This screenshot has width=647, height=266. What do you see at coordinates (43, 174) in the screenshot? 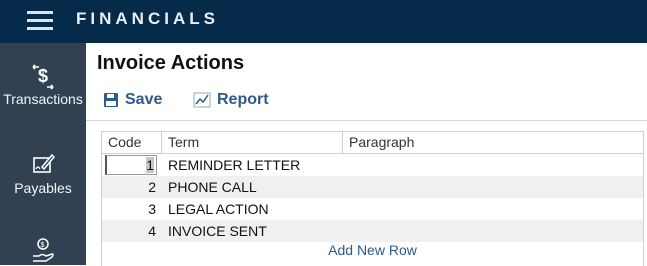
I see `sidebar-item-payables: Payables` at bounding box center [43, 174].